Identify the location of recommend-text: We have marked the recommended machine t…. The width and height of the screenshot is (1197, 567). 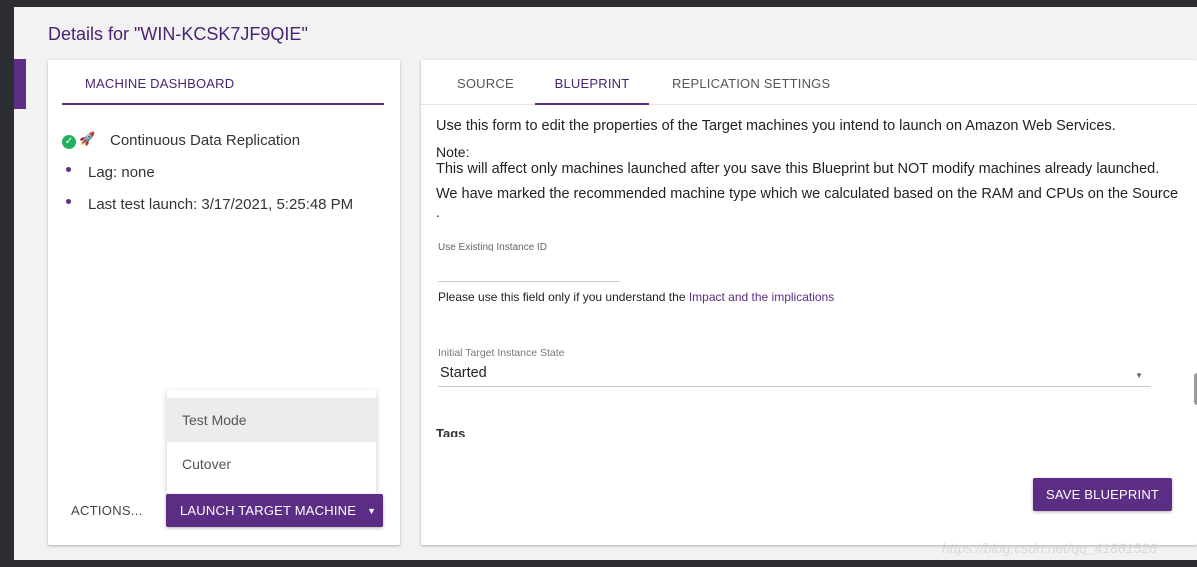
(807, 194).